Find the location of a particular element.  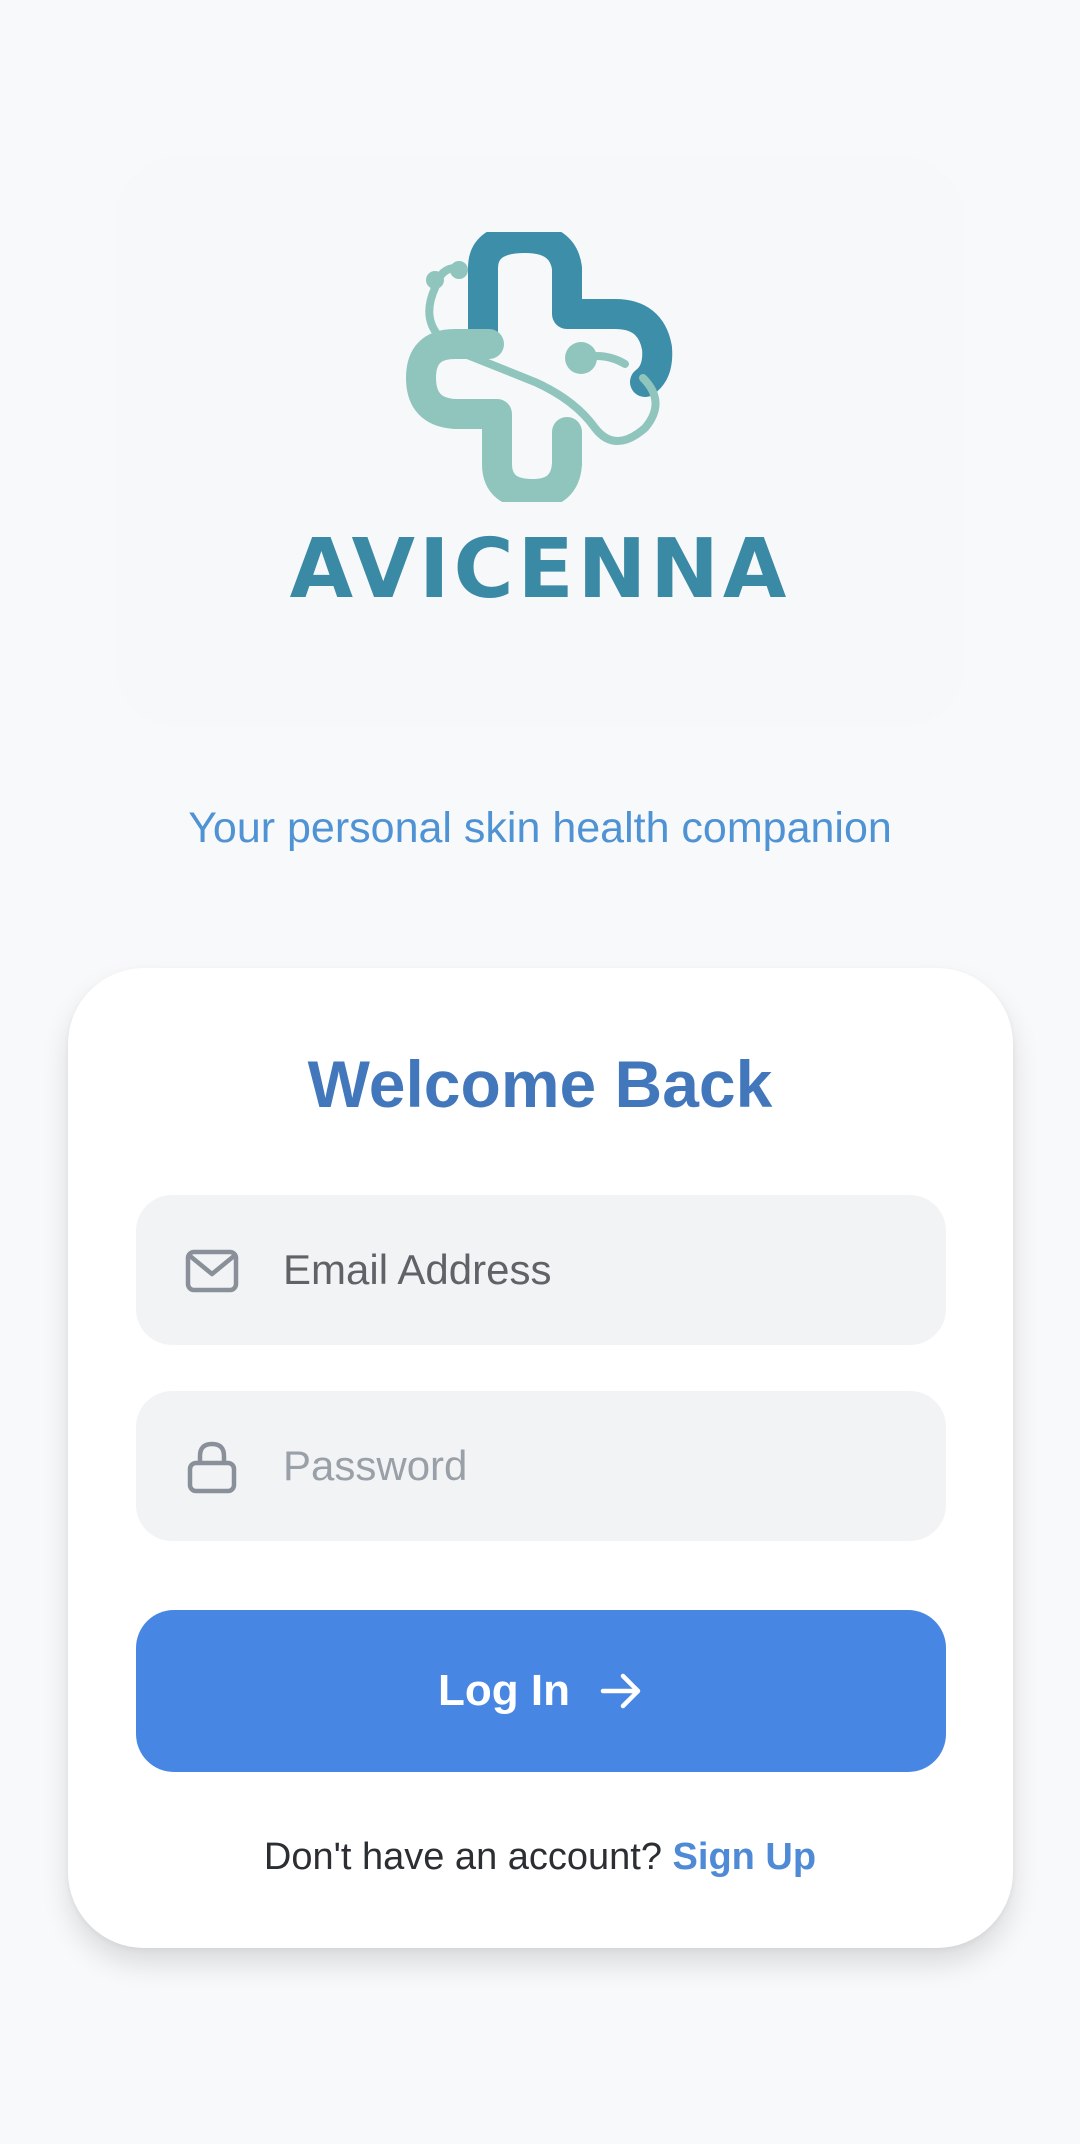

email-field is located at coordinates (541, 1270).